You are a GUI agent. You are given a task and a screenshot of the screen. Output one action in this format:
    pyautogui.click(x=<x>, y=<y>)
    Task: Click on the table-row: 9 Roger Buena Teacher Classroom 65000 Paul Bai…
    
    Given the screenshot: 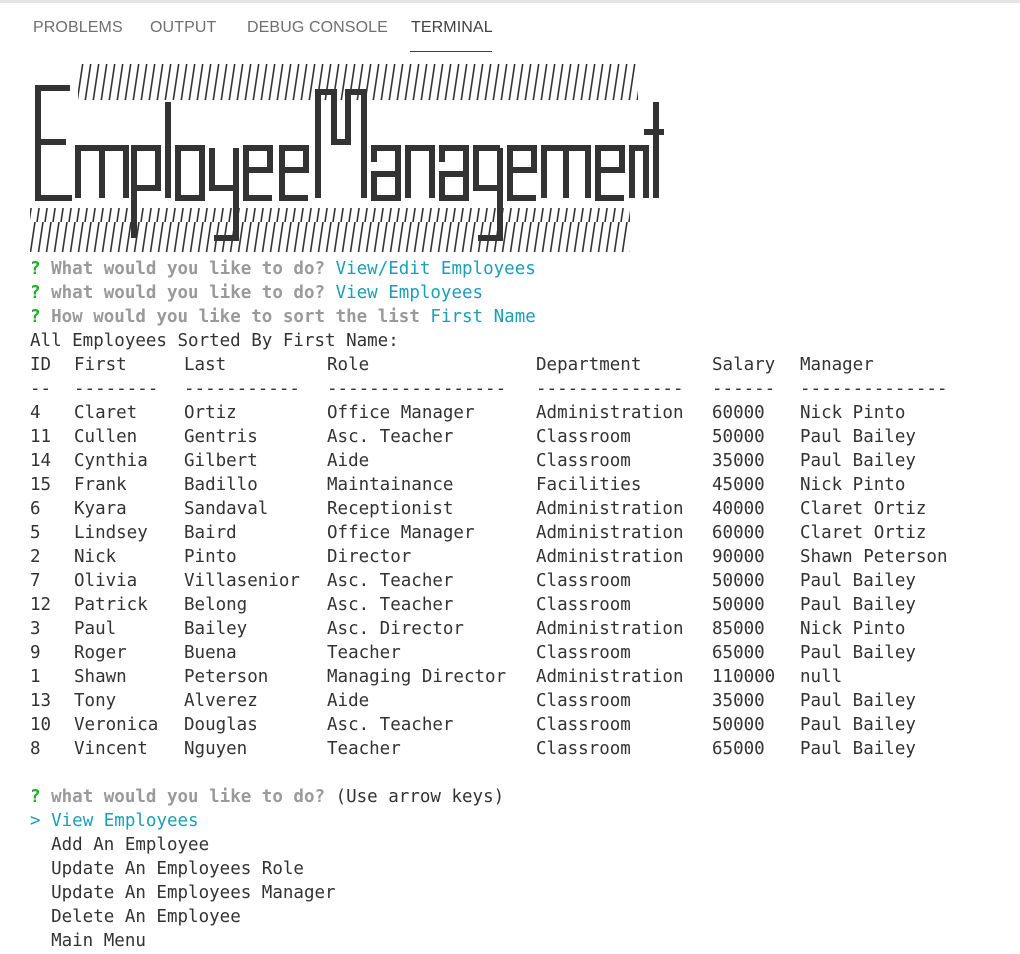 What is the action you would take?
    pyautogui.click(x=510, y=653)
    